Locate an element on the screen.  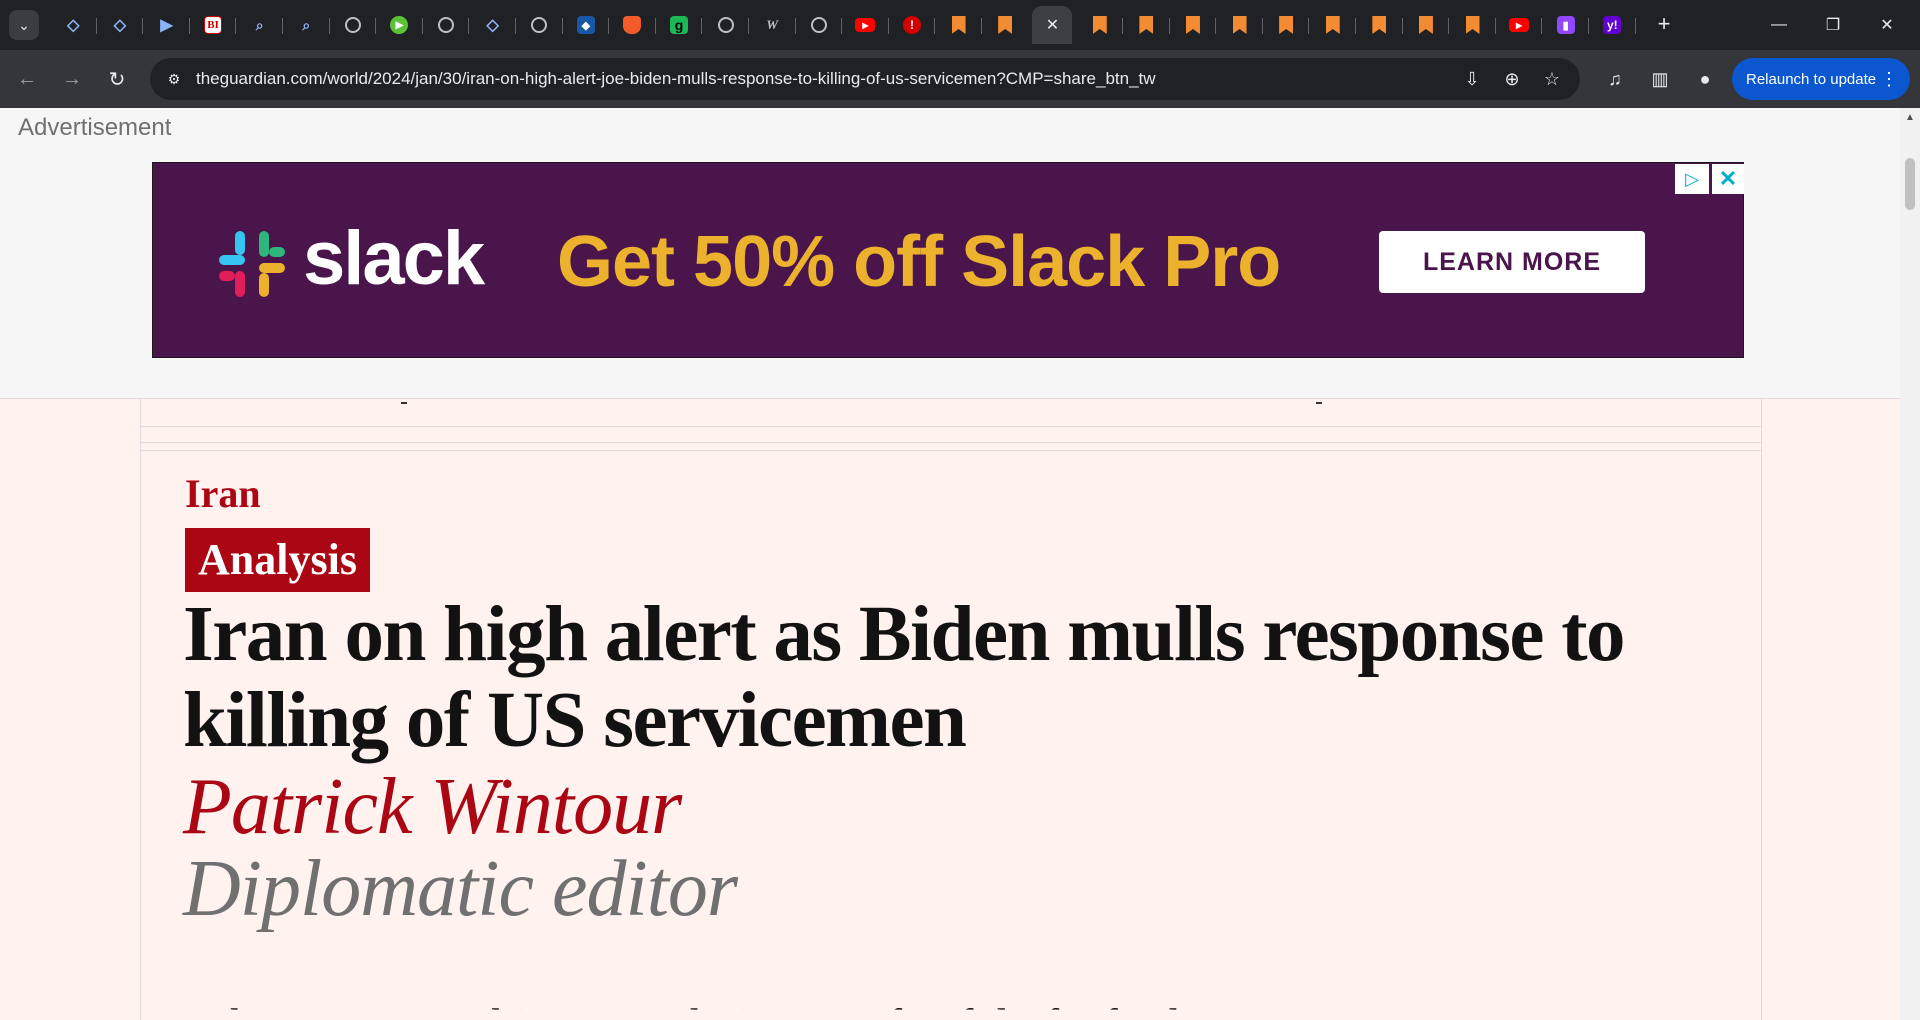
forward-arrow-icon: → is located at coordinates (72, 78).